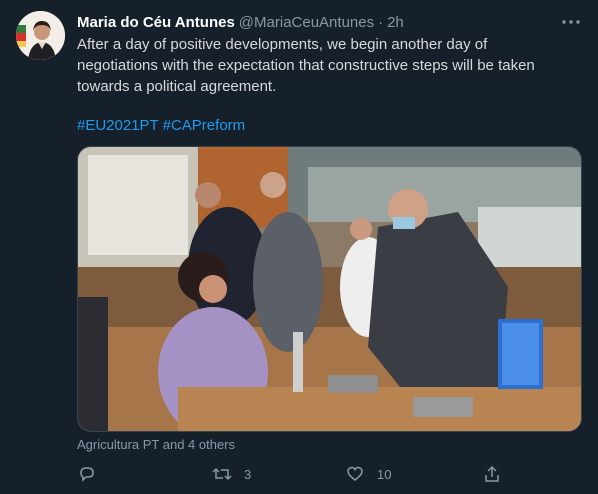 The width and height of the screenshot is (598, 494). Describe the element at coordinates (161, 125) in the screenshot. I see `hashtags: #EU2021PT #CAPreform` at that location.